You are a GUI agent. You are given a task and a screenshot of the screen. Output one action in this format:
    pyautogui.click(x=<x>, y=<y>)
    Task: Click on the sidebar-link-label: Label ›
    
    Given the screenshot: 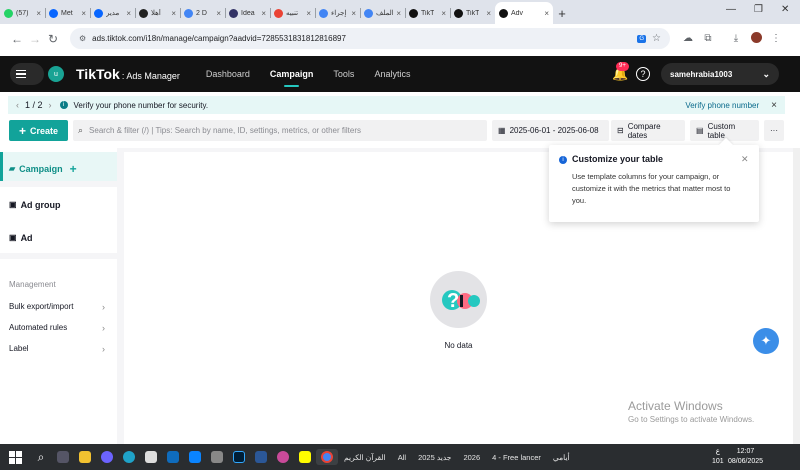 What is the action you would take?
    pyautogui.click(x=58, y=348)
    